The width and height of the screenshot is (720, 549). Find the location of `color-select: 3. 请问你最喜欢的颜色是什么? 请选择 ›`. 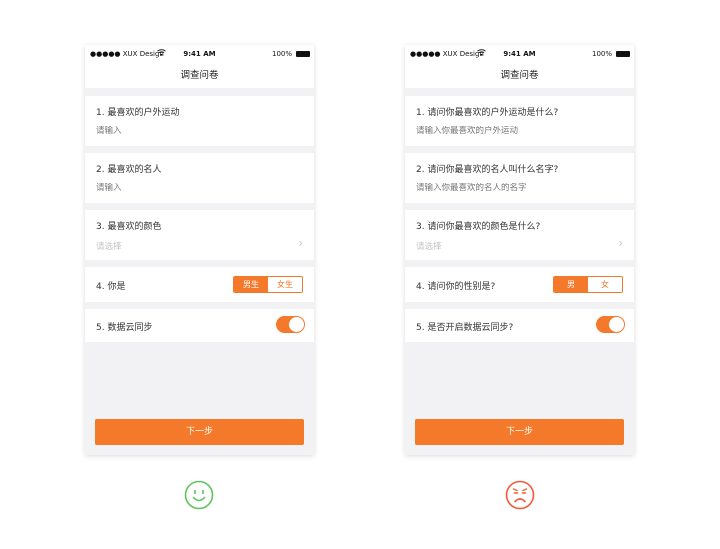

color-select: 3. 请问你最喜欢的颜色是什么? 请选择 › is located at coordinates (519, 235).